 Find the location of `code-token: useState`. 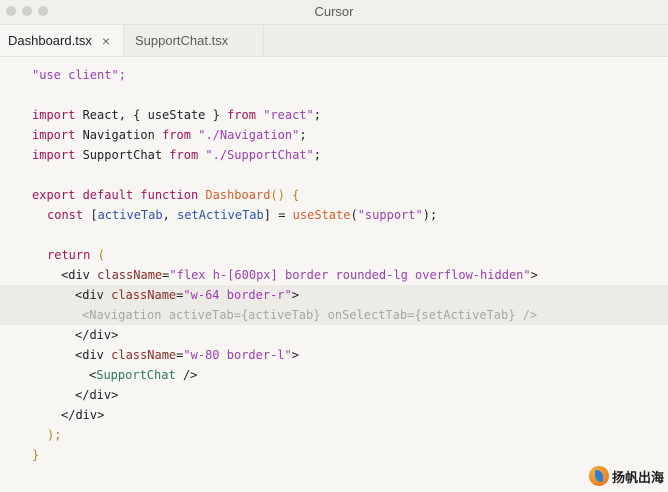

code-token: useState is located at coordinates (321, 215).